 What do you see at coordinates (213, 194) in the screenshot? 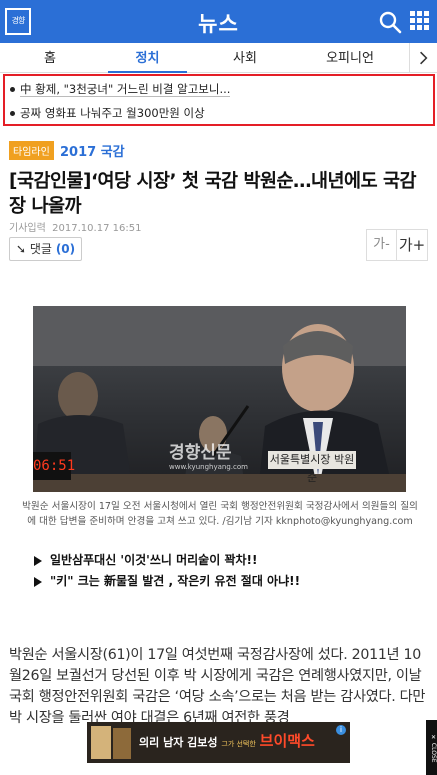
I see `article-title: [국감인물]‘여당 시장’ 첫 국감 박원순…내년에도 국감장 나올까` at bounding box center [213, 194].